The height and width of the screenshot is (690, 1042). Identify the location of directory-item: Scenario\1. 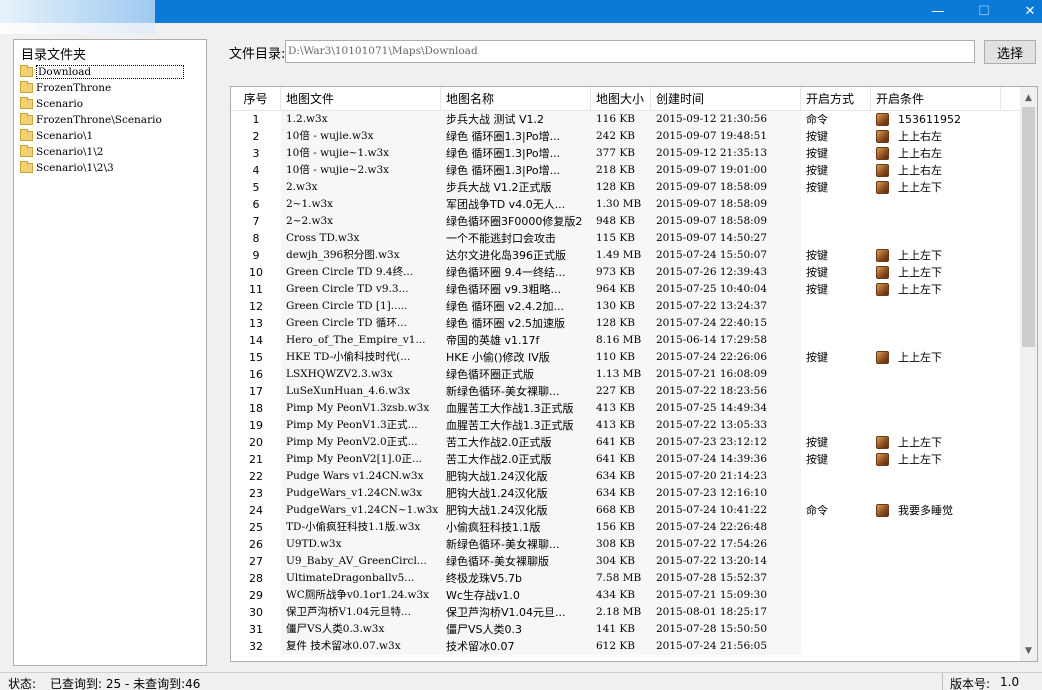
(102, 136).